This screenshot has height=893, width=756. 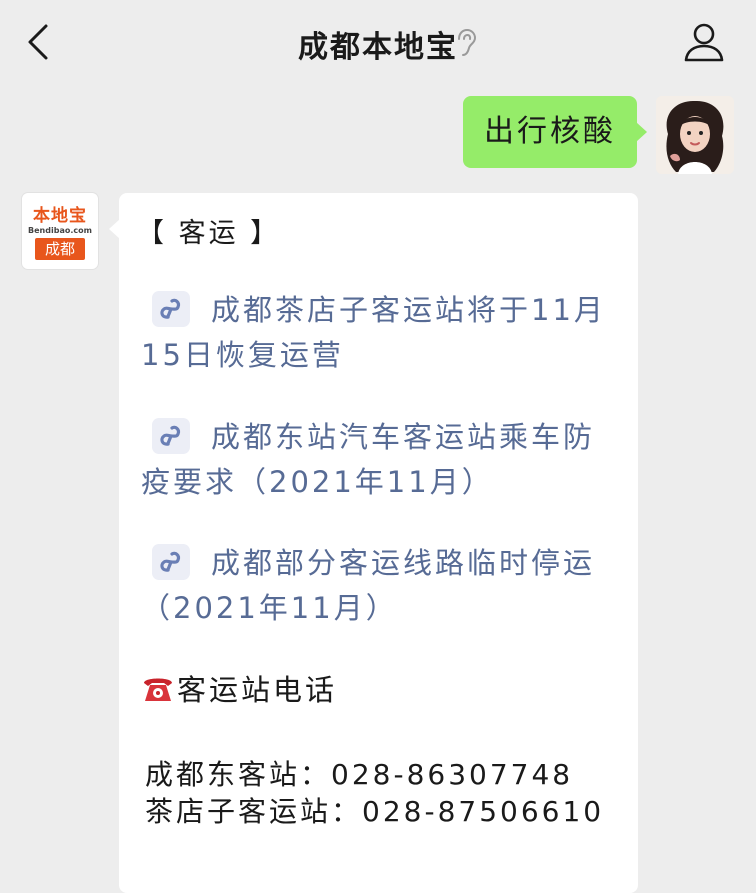 I want to click on section-title: 【 客运 】, so click(x=209, y=233).